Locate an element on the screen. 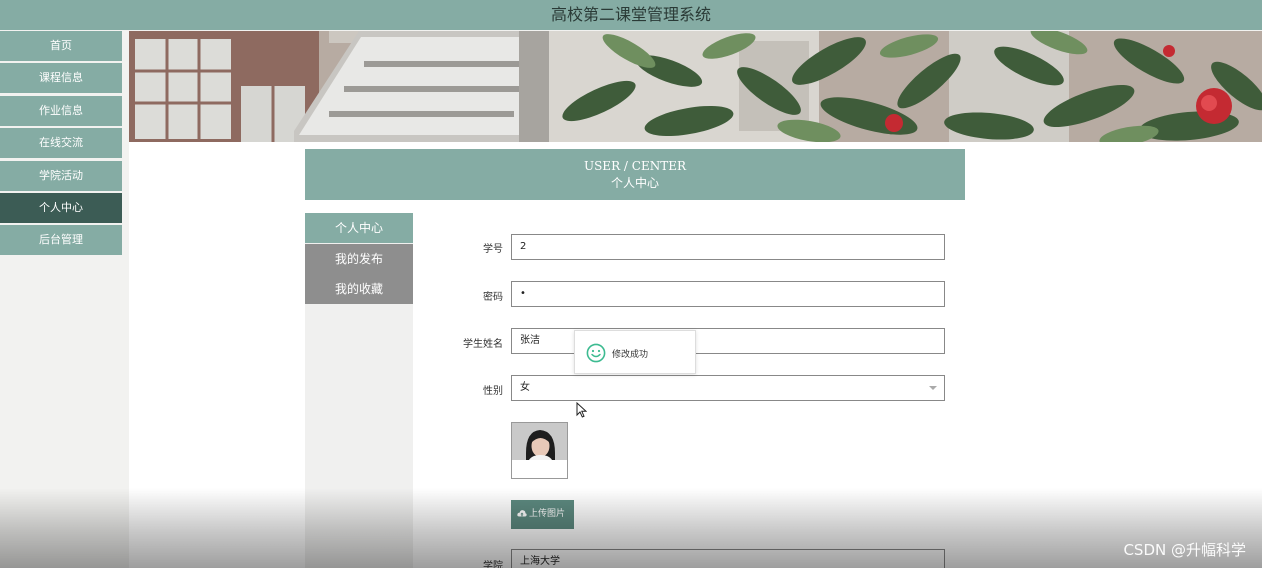  chevron-down-icon is located at coordinates (933, 388).